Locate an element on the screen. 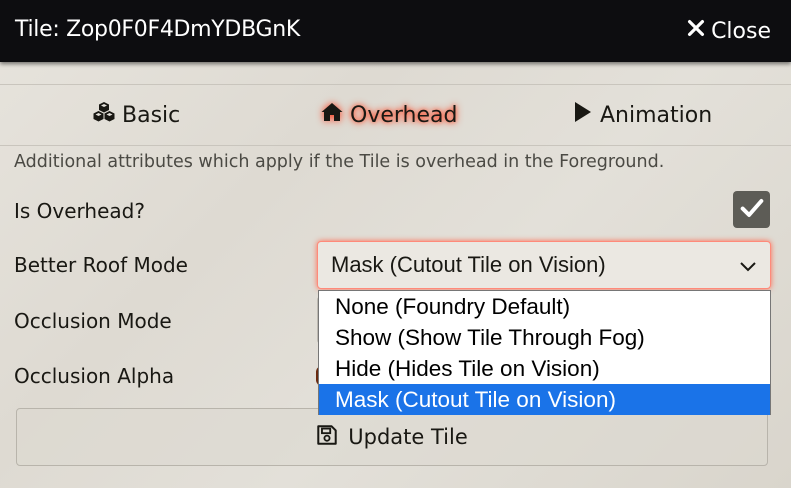 Image resolution: width=791 pixels, height=488 pixels. occlusion-mode-label: Occlusion Mode is located at coordinates (93, 321).